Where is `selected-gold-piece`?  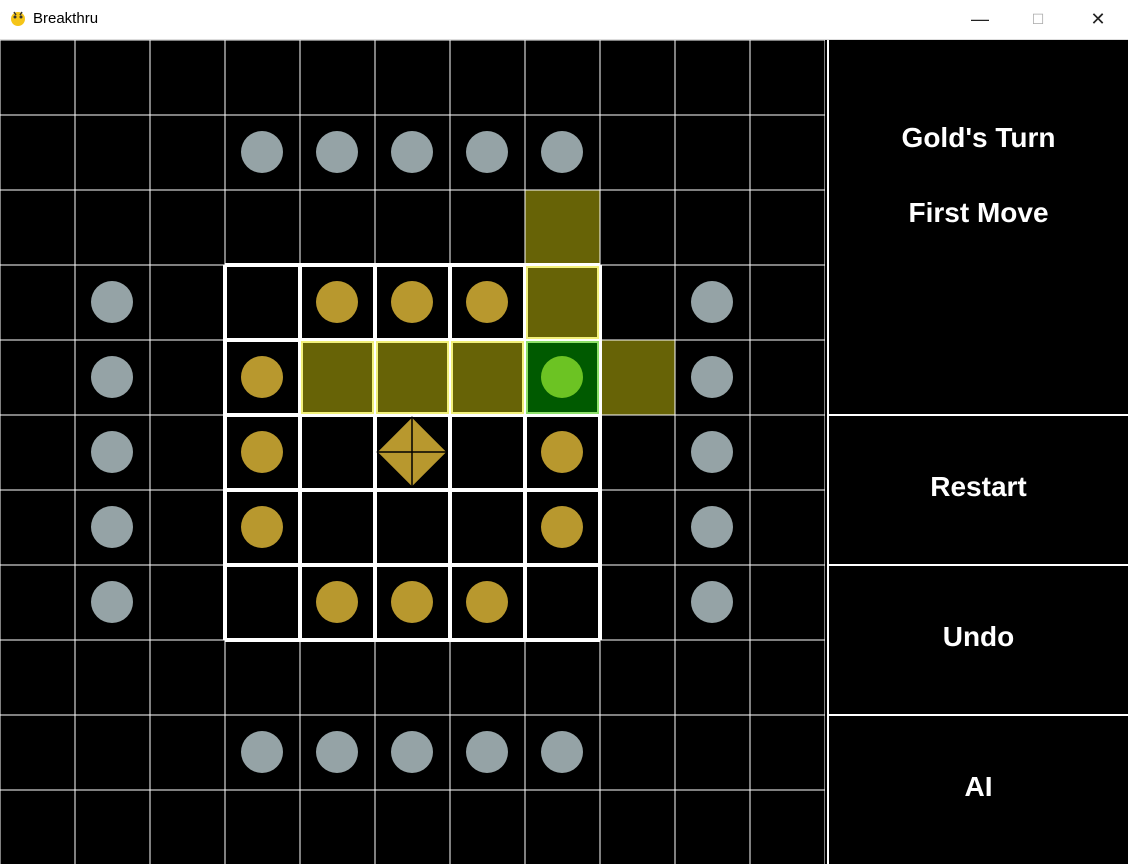
selected-gold-piece is located at coordinates (562, 377).